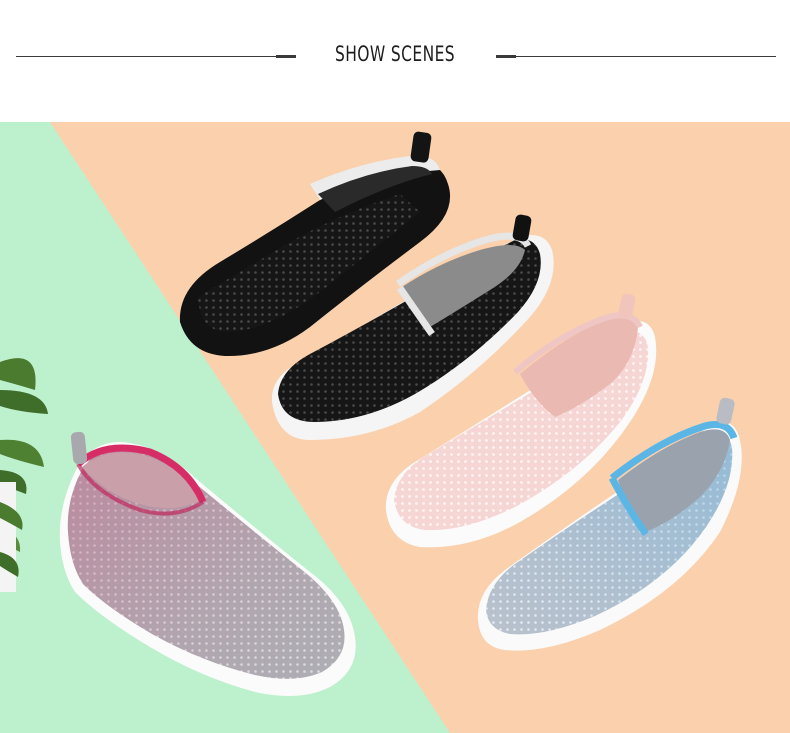 This screenshot has width=790, height=733. What do you see at coordinates (286, 56) in the screenshot?
I see `header-rule-cap-left` at bounding box center [286, 56].